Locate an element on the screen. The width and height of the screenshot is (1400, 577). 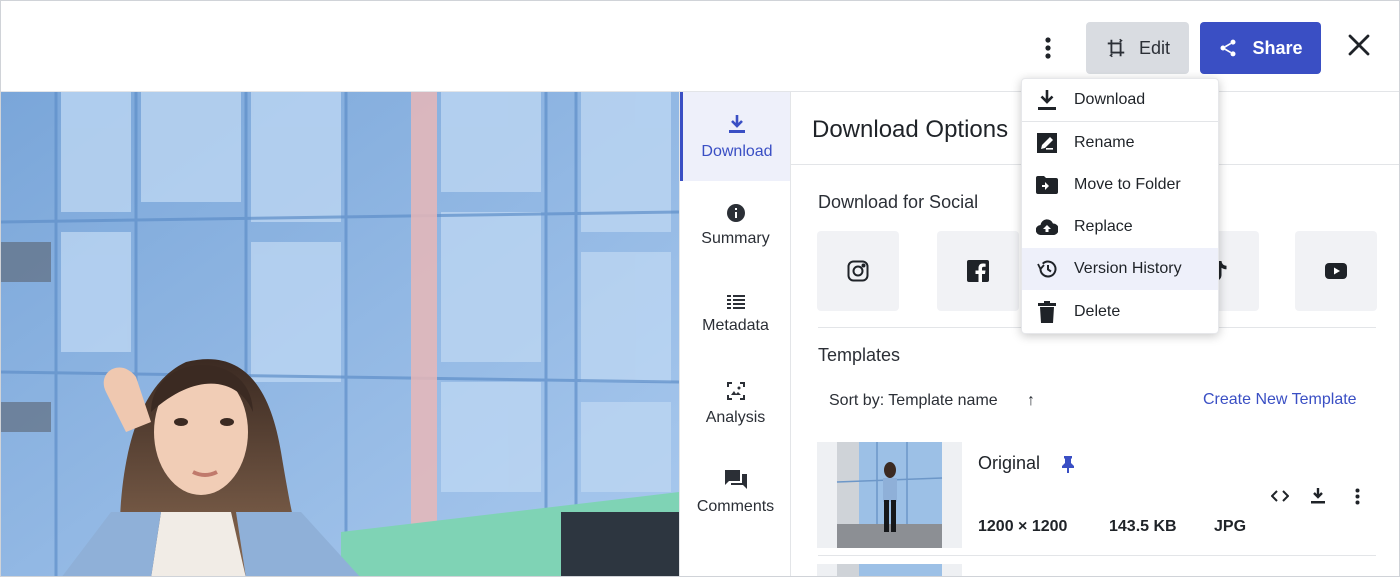
crop-rotate-icon is located at coordinates (1116, 48).